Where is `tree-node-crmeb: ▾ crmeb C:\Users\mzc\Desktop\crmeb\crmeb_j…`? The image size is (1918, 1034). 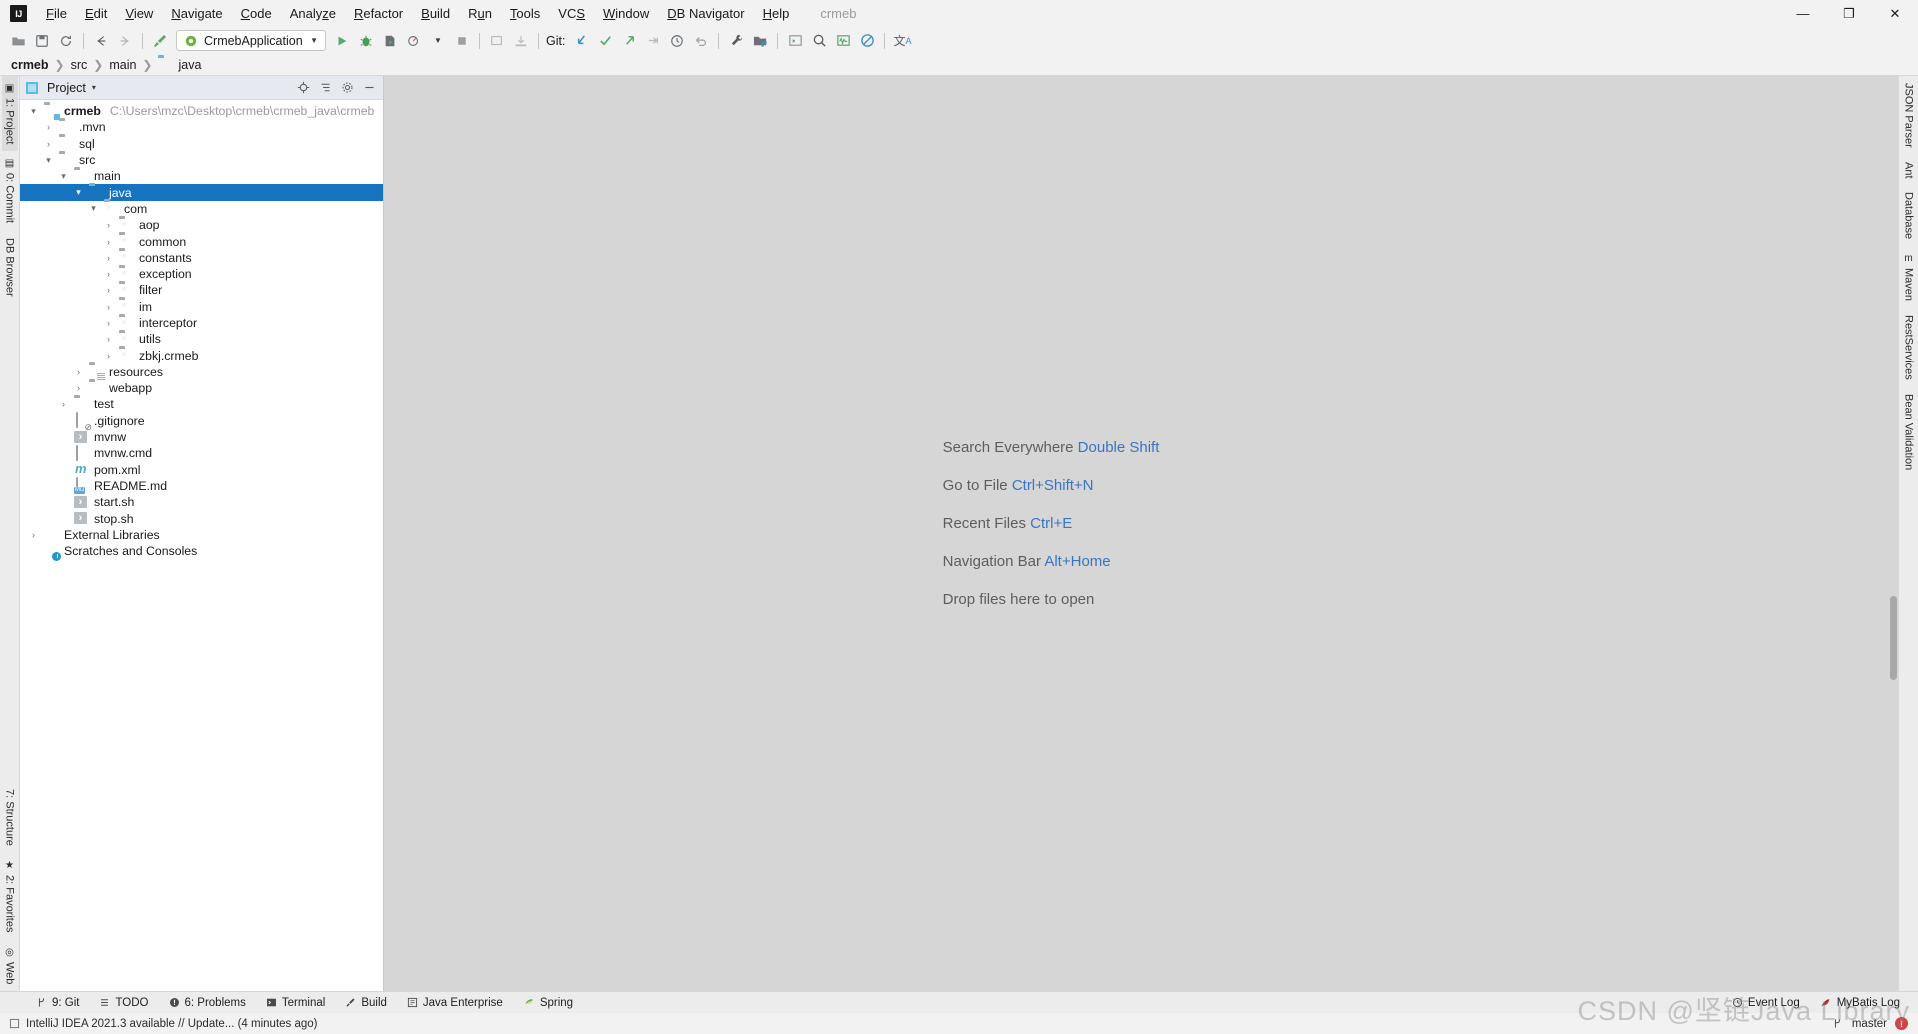 tree-node-crmeb: ▾ crmeb C:\Users\mzc\Desktop\crmeb\crmeb_j… is located at coordinates (201, 111).